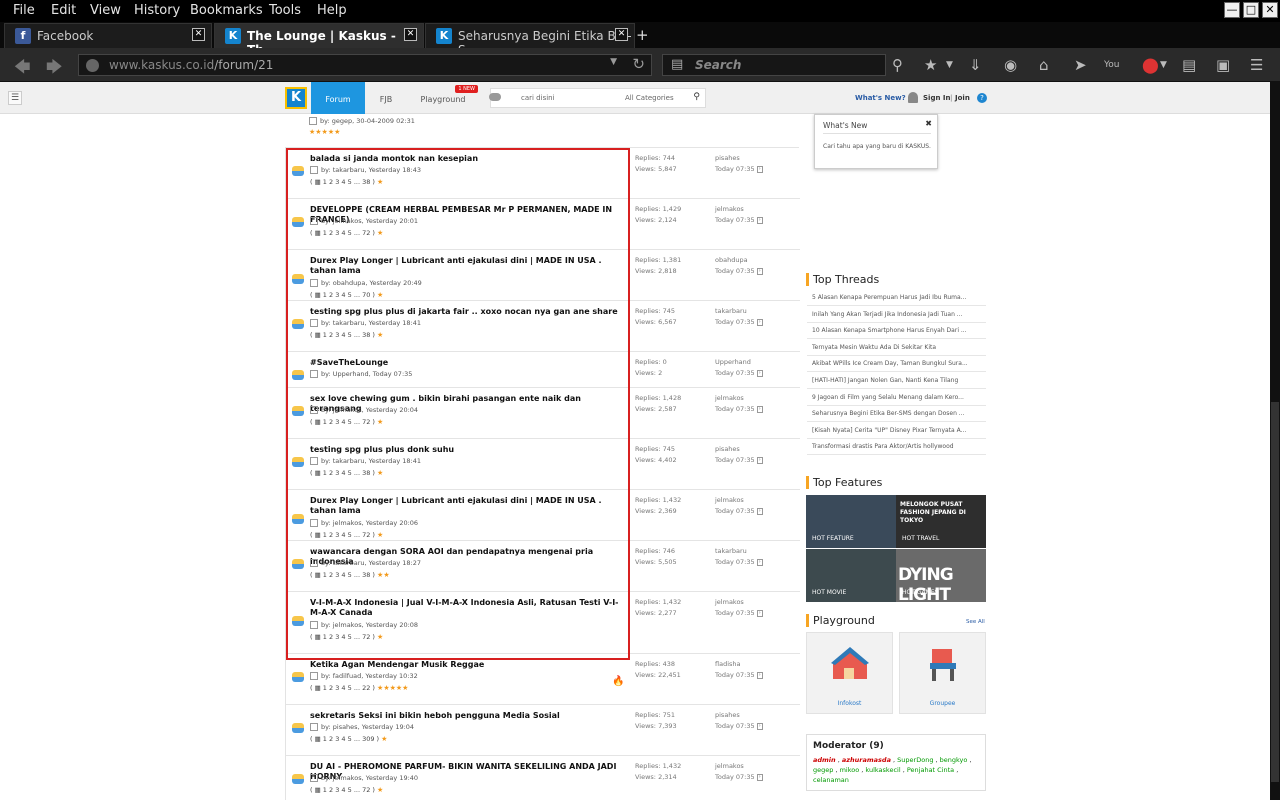  I want to click on last-post-user: fladisha, so click(728, 664).